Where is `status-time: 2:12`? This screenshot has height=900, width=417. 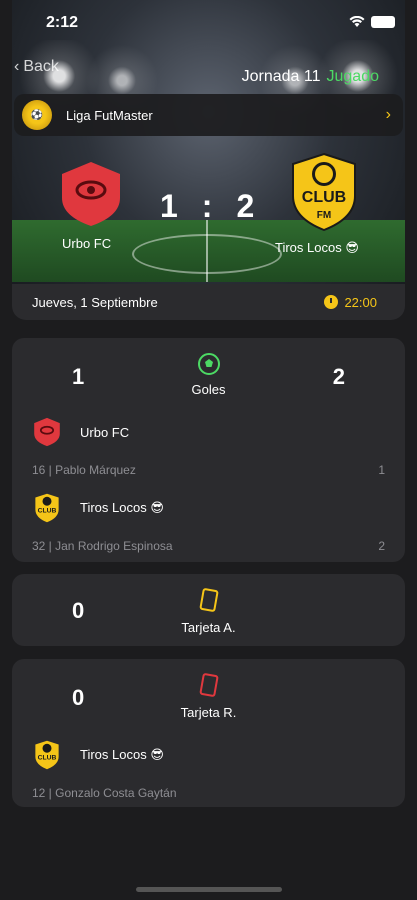
status-time: 2:12 is located at coordinates (62, 22).